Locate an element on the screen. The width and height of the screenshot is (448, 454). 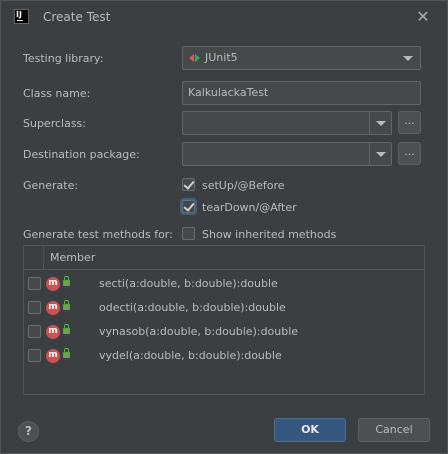
title-bar: Create Test ✕ is located at coordinates (224, 16).